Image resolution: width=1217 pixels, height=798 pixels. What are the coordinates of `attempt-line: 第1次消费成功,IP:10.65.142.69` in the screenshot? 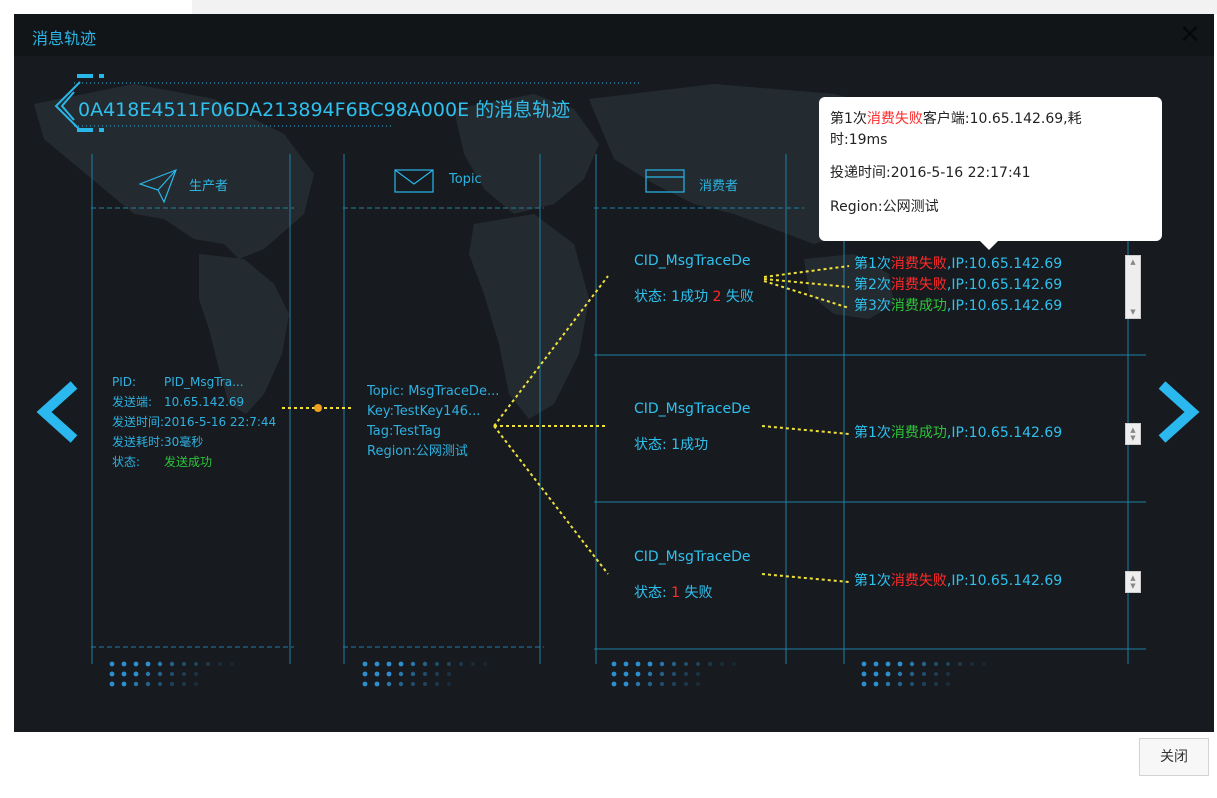 It's located at (958, 433).